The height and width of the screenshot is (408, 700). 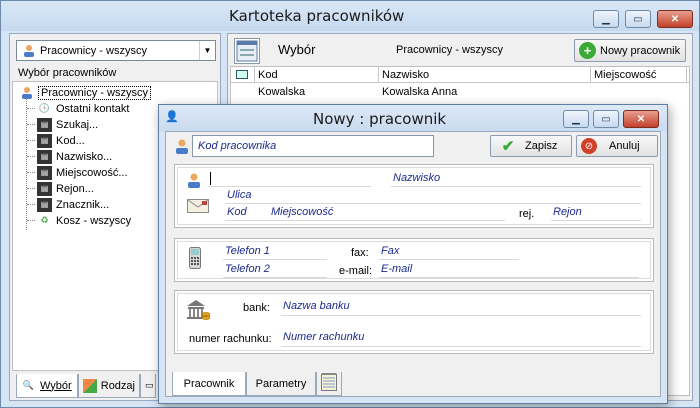 I want to click on notepad-icon, so click(x=329, y=383).